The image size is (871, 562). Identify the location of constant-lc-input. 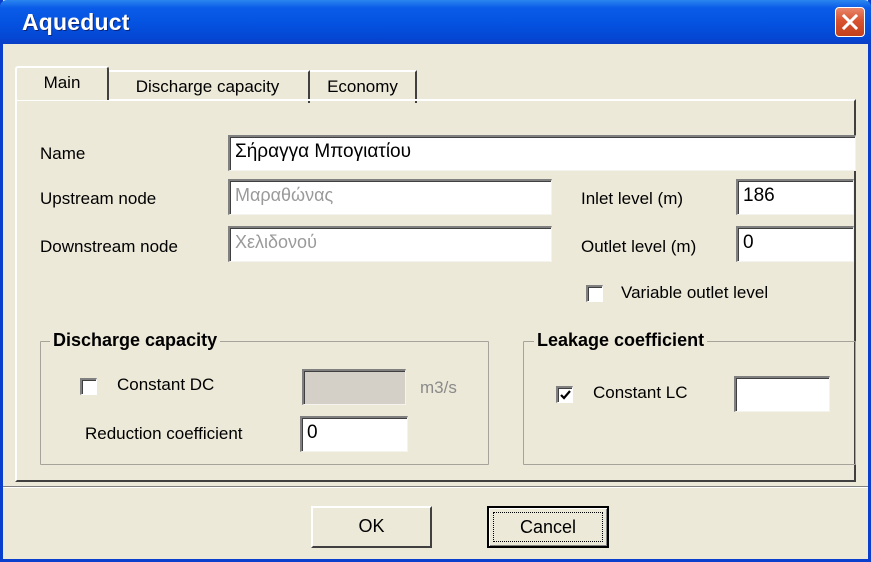
(782, 394).